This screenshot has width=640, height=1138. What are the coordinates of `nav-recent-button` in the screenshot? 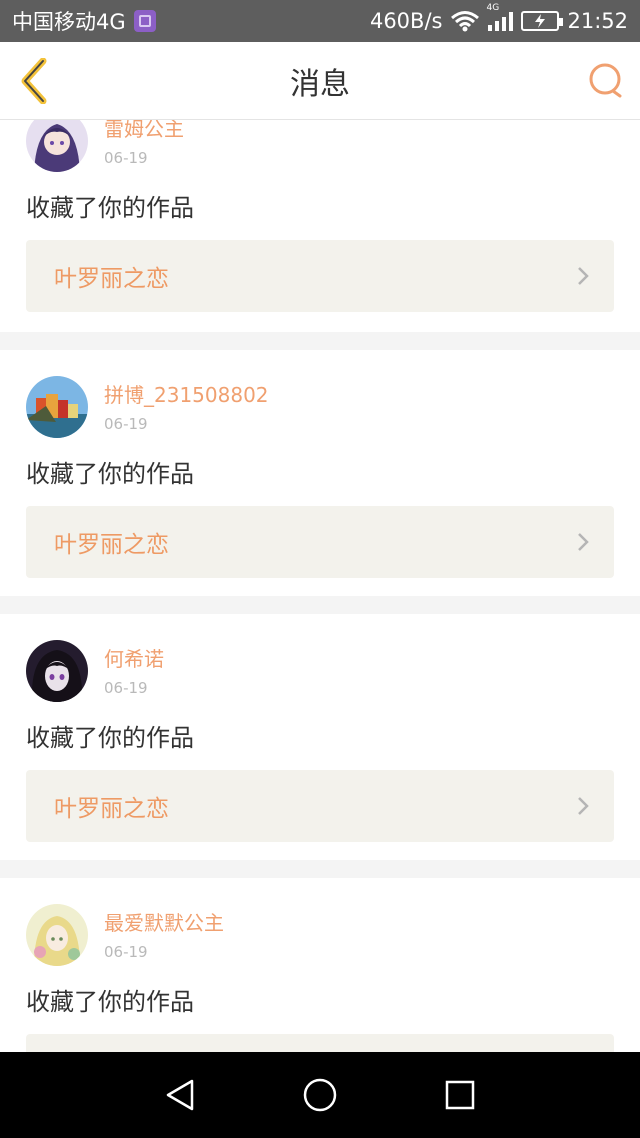 It's located at (460, 1095).